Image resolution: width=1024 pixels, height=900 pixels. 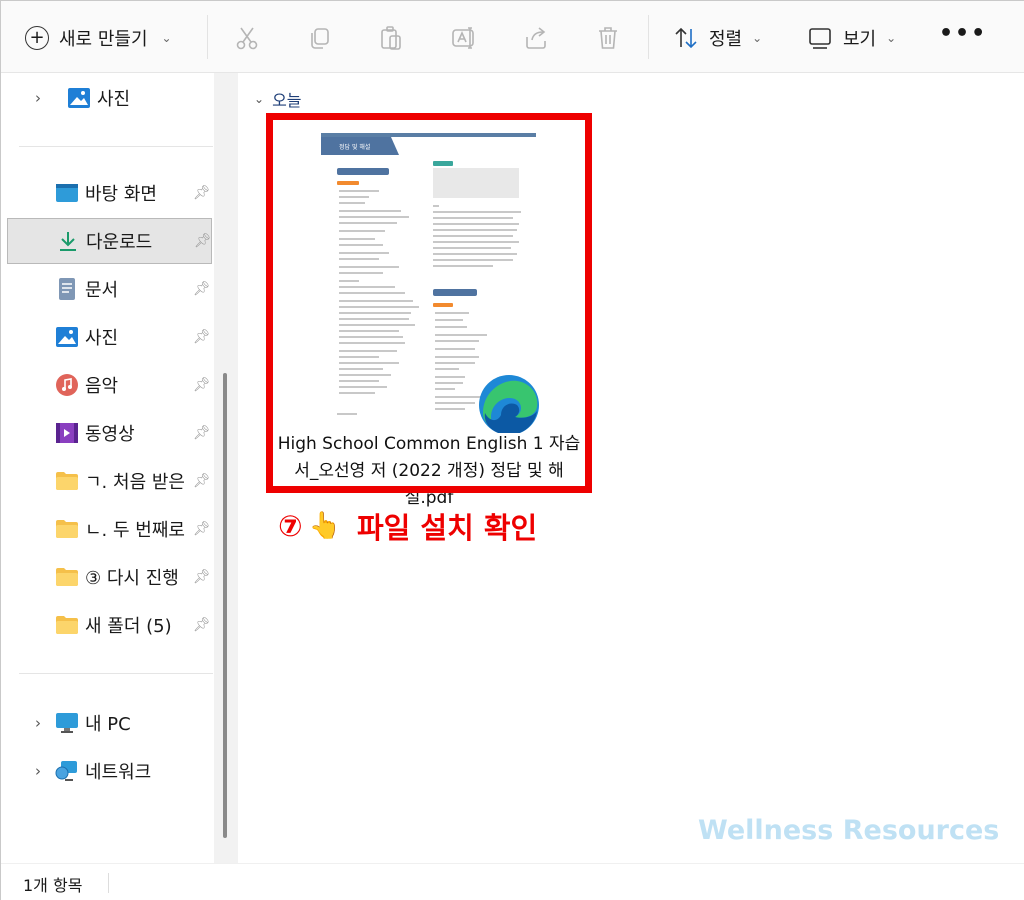 I want to click on group-header-today: ⌄ 오늘, so click(x=278, y=99).